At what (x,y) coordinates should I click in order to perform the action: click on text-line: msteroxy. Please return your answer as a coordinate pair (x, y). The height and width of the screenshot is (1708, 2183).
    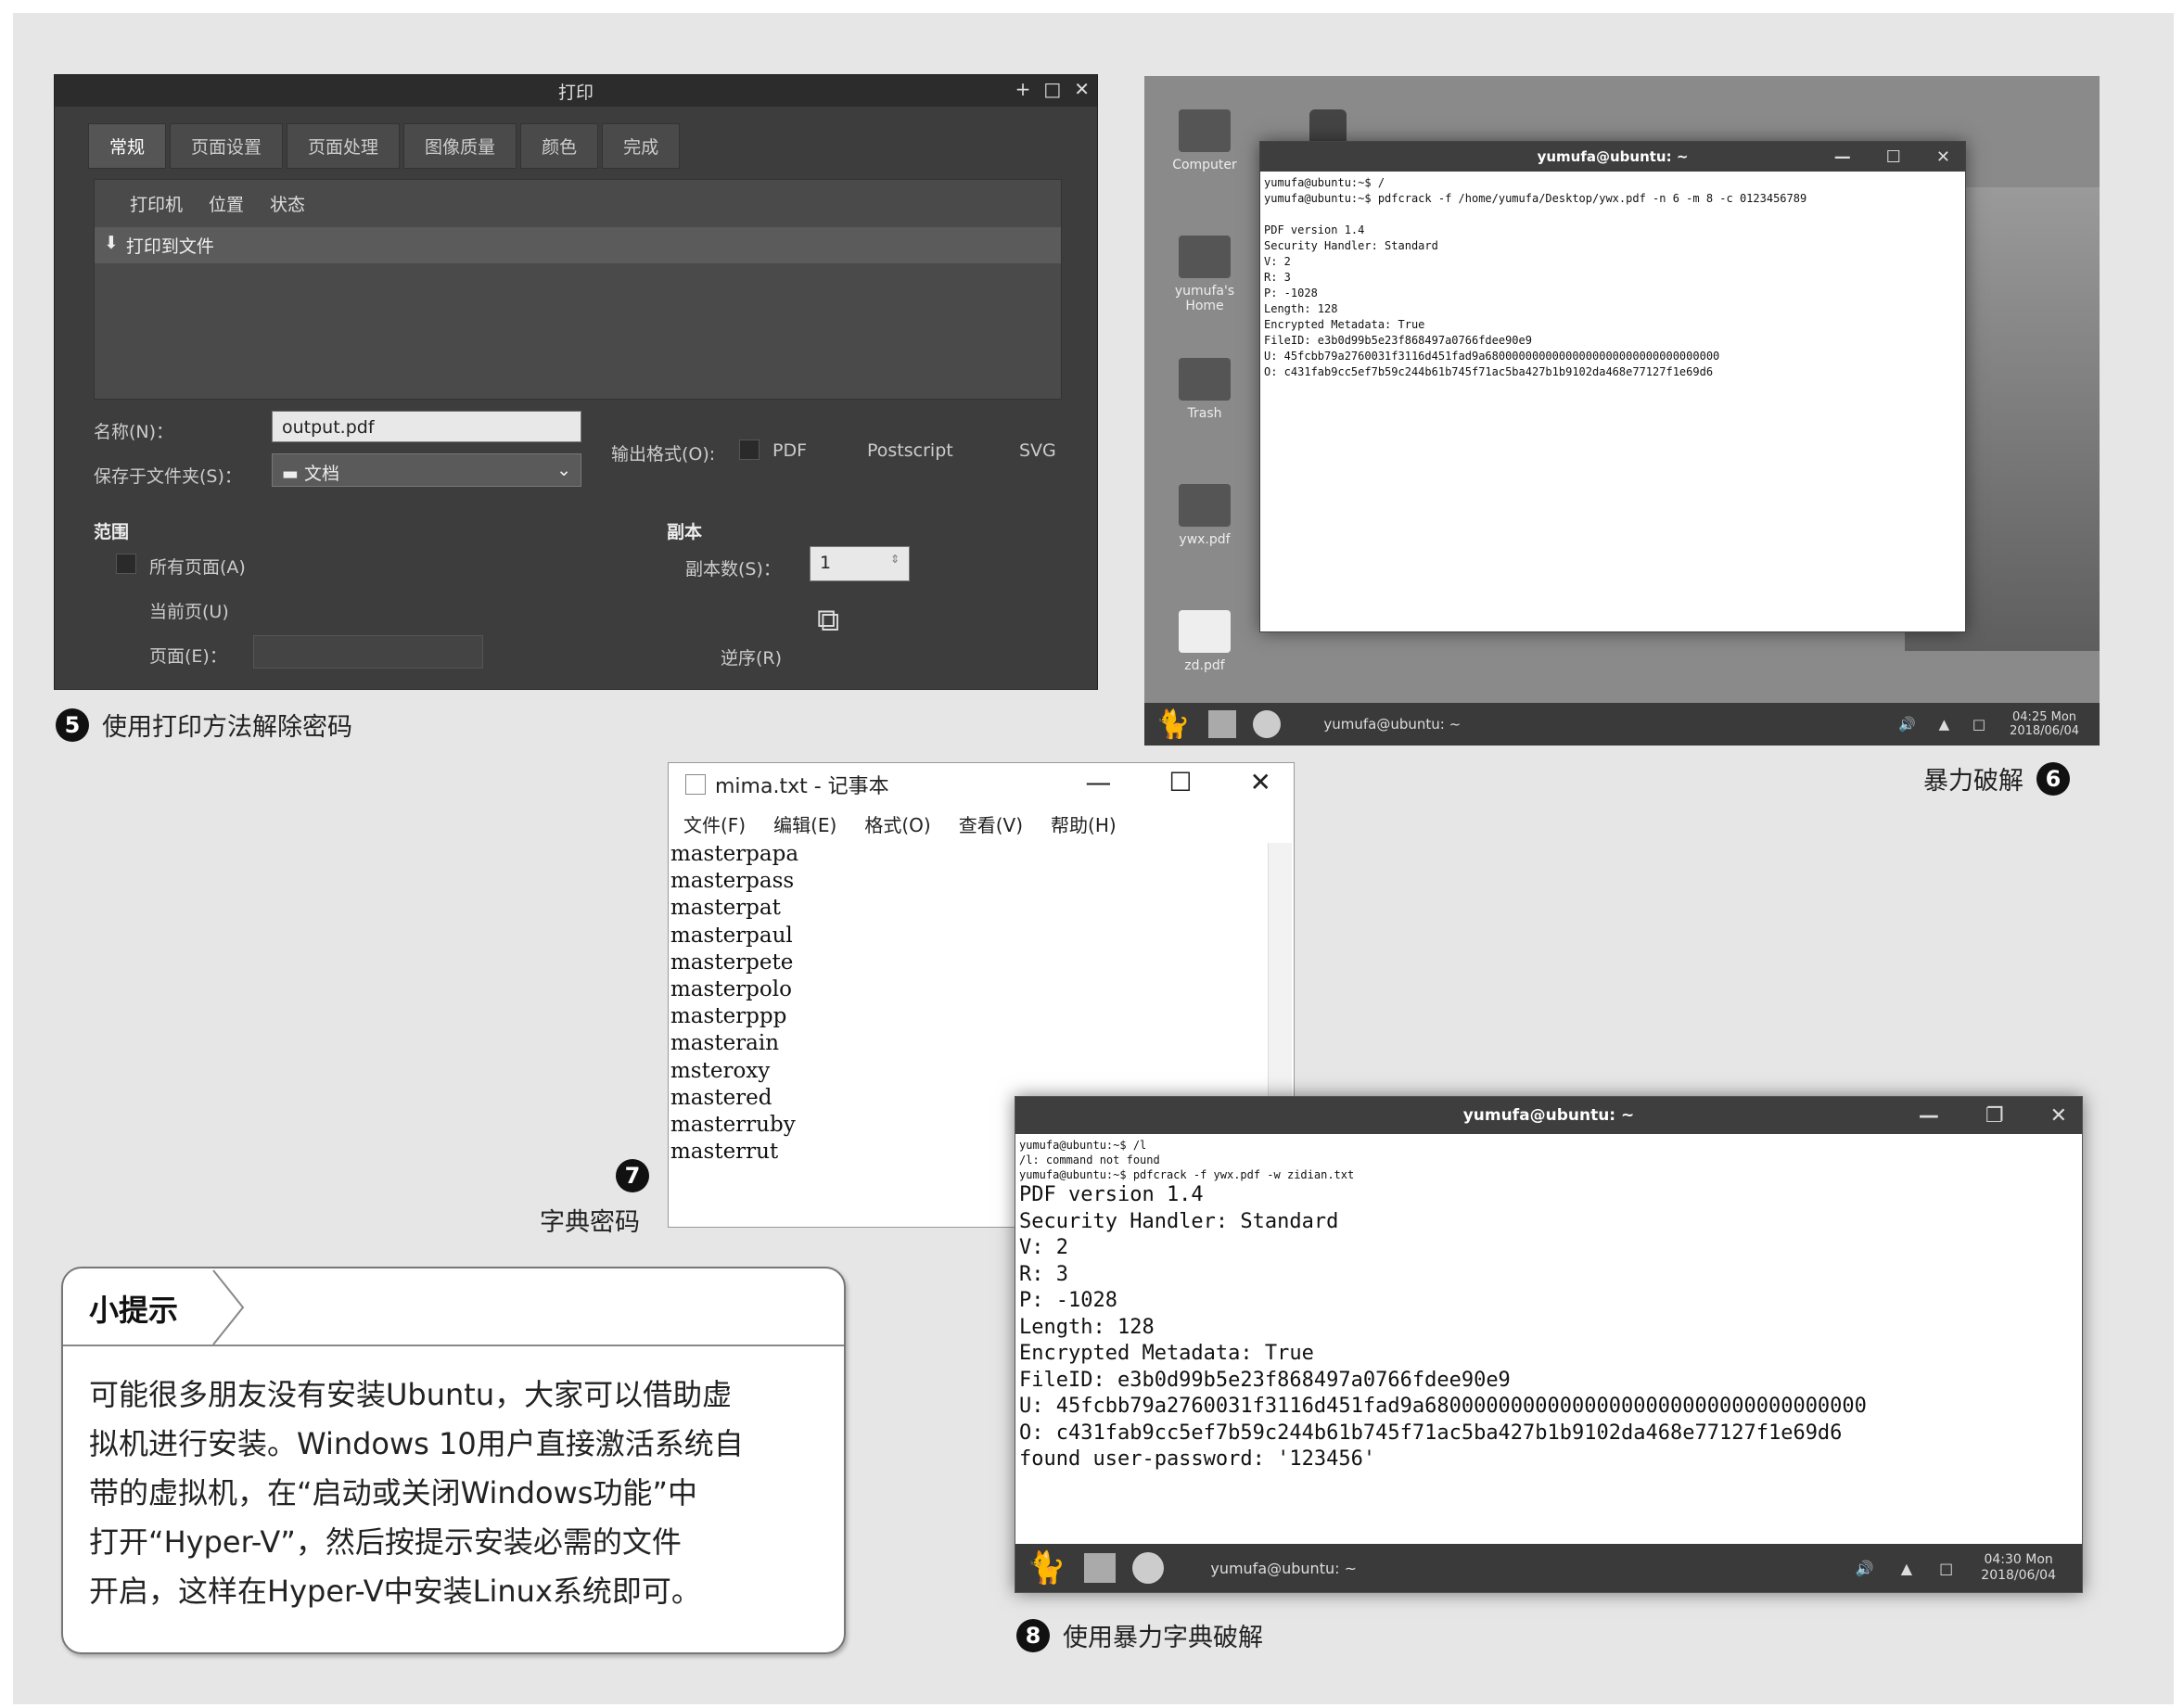
    Looking at the image, I should click on (720, 1070).